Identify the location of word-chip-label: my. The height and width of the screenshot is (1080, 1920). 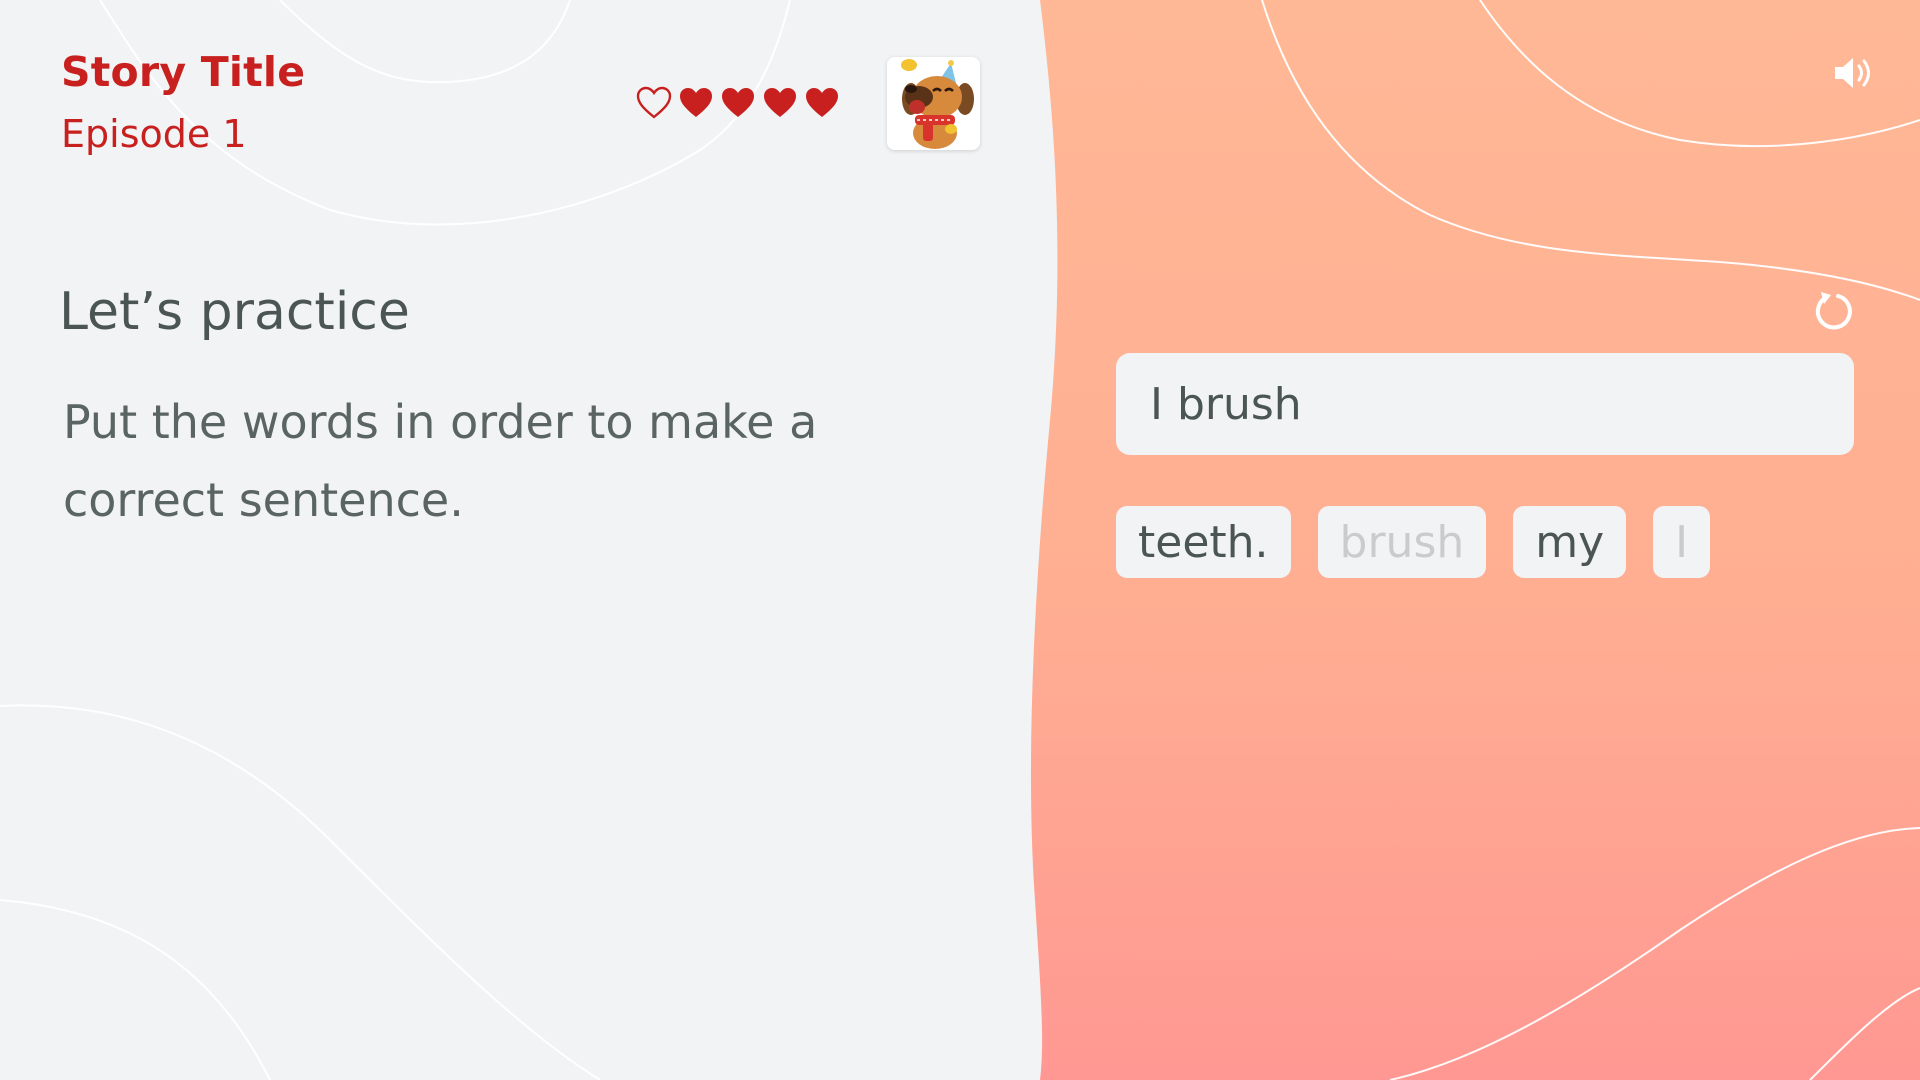
(1570, 542).